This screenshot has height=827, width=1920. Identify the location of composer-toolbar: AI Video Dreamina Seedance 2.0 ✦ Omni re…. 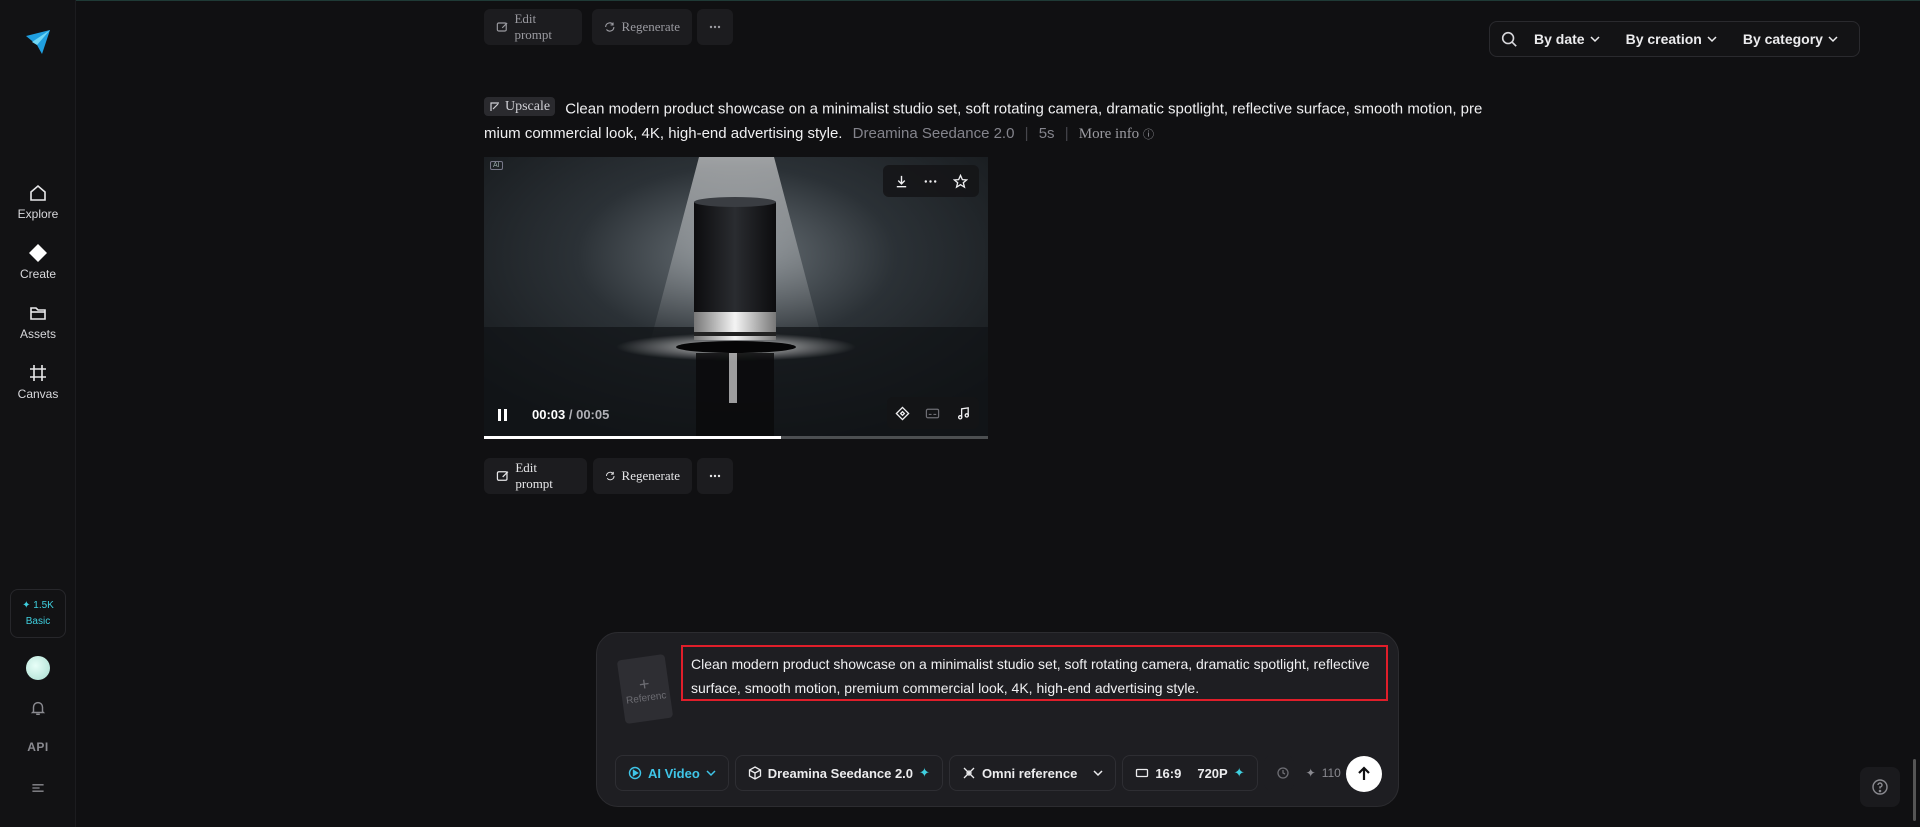
(978, 773).